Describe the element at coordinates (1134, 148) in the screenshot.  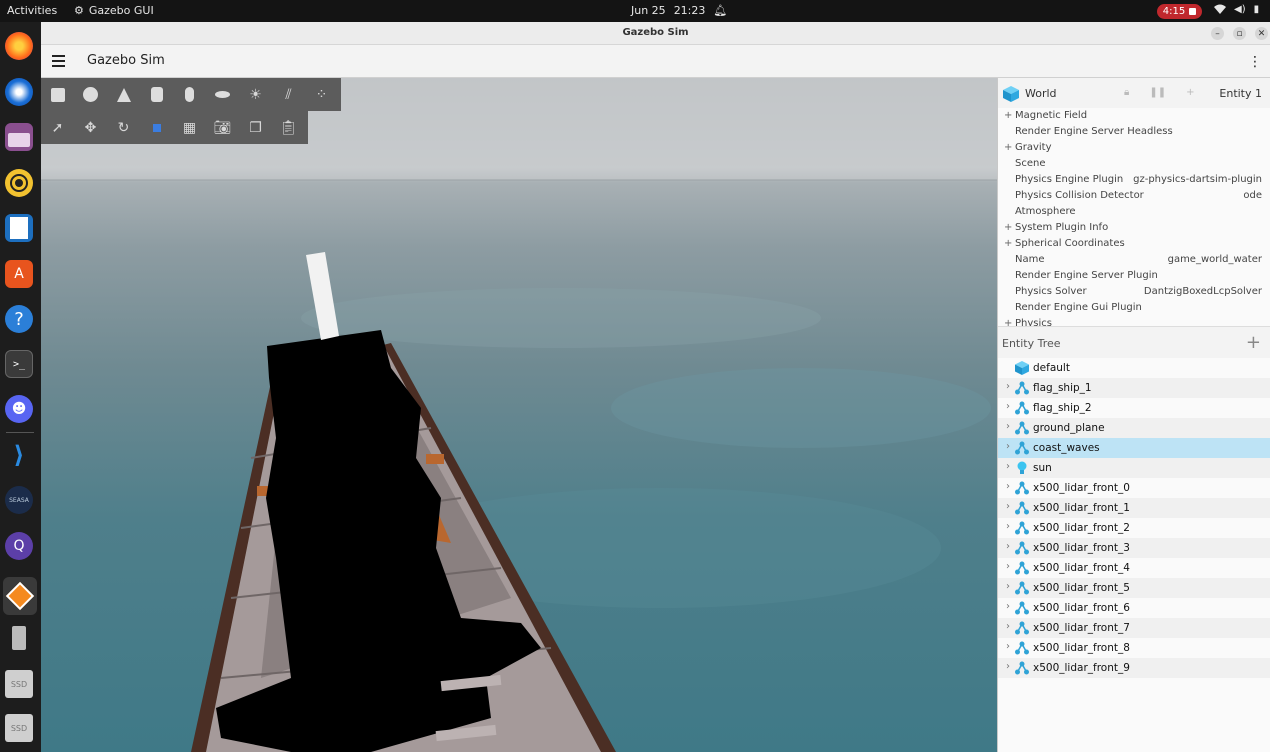
I see `property-row: + Gravity` at that location.